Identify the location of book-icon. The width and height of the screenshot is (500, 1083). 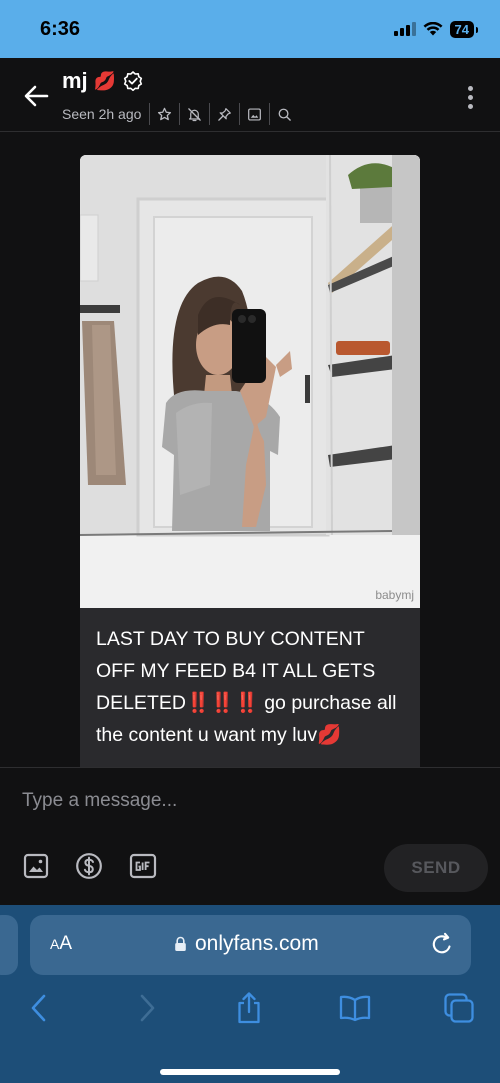
(355, 1008).